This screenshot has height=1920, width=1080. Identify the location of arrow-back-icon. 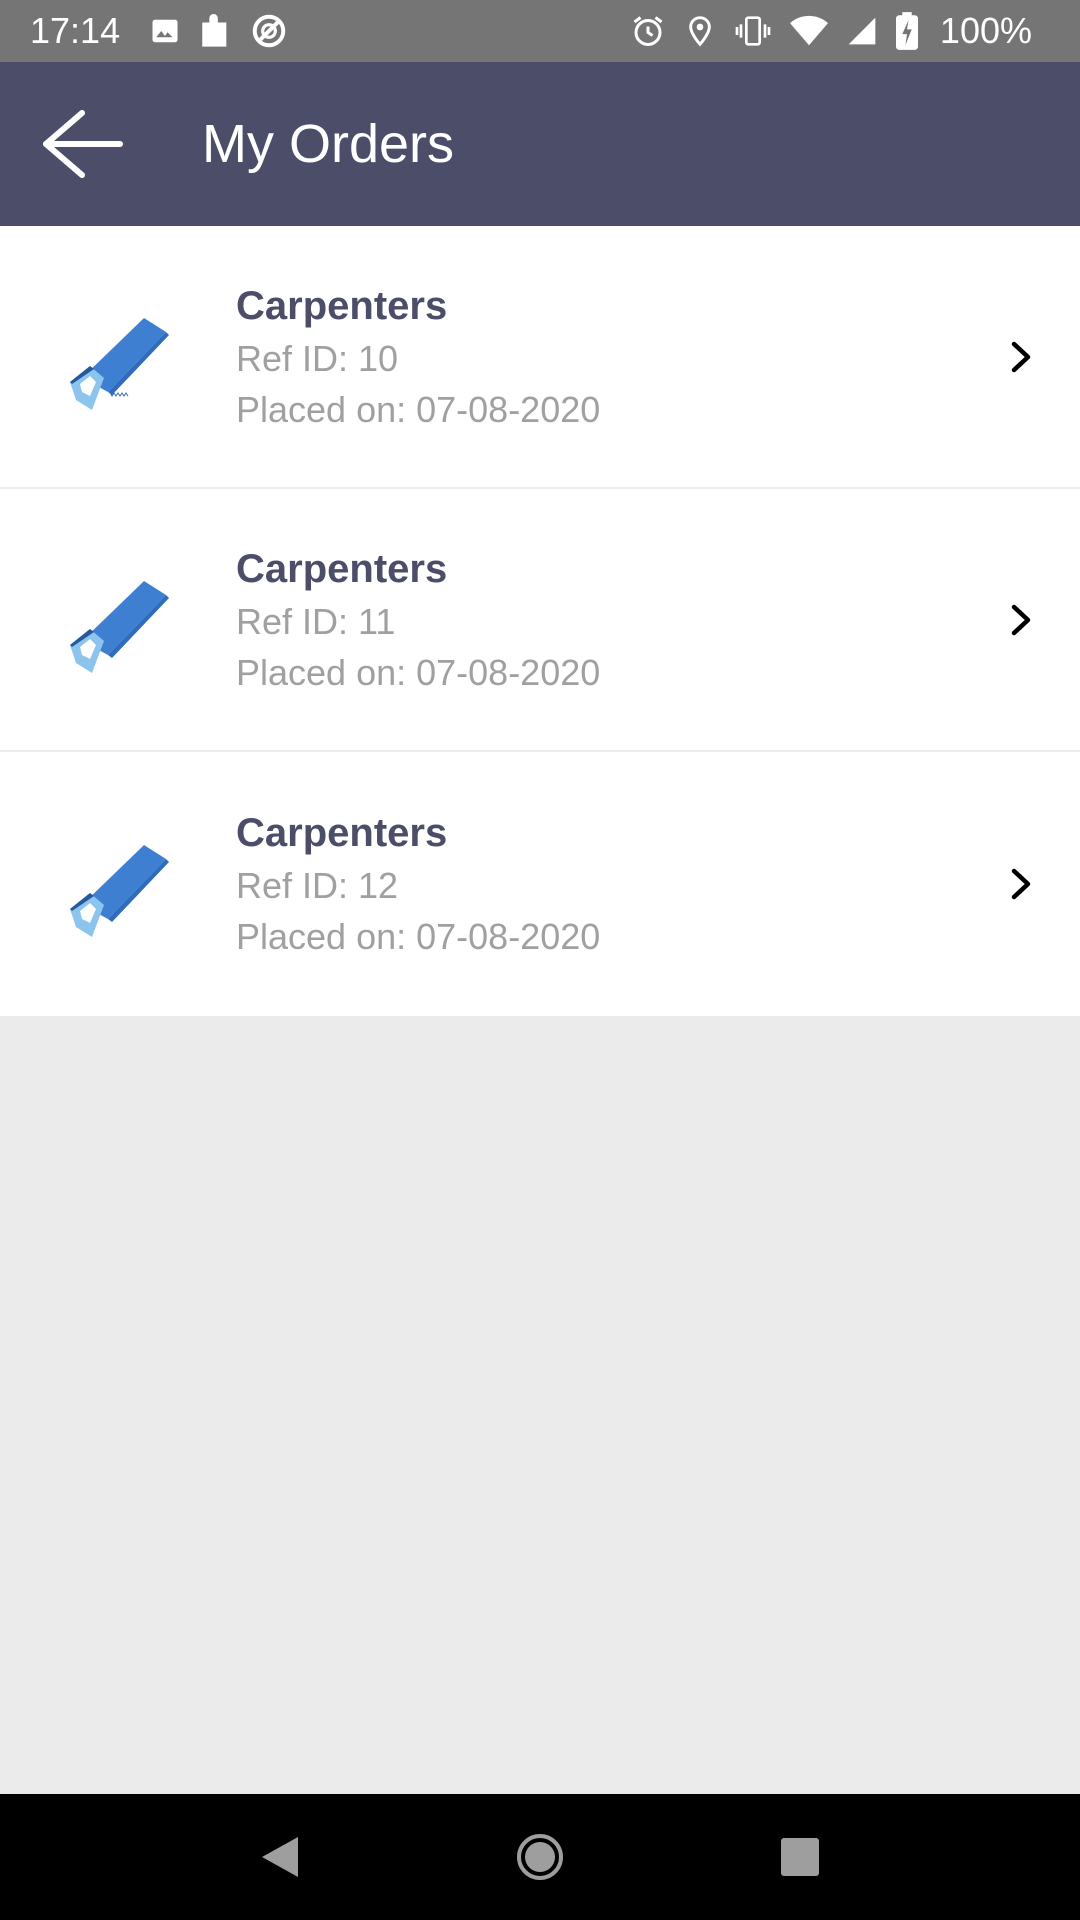
(83, 144).